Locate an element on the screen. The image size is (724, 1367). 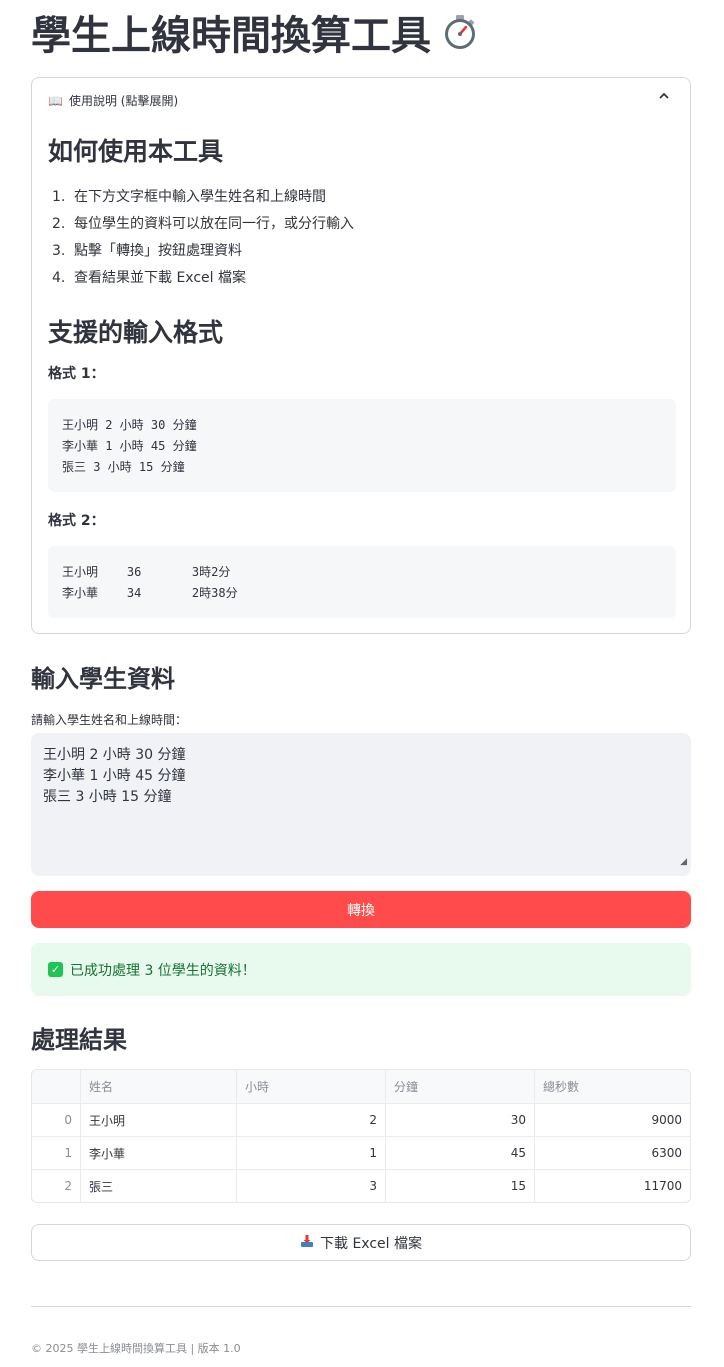
footer-text: © 2025 學生上線時間換算工具 | 版本 1.0 is located at coordinates (136, 1348).